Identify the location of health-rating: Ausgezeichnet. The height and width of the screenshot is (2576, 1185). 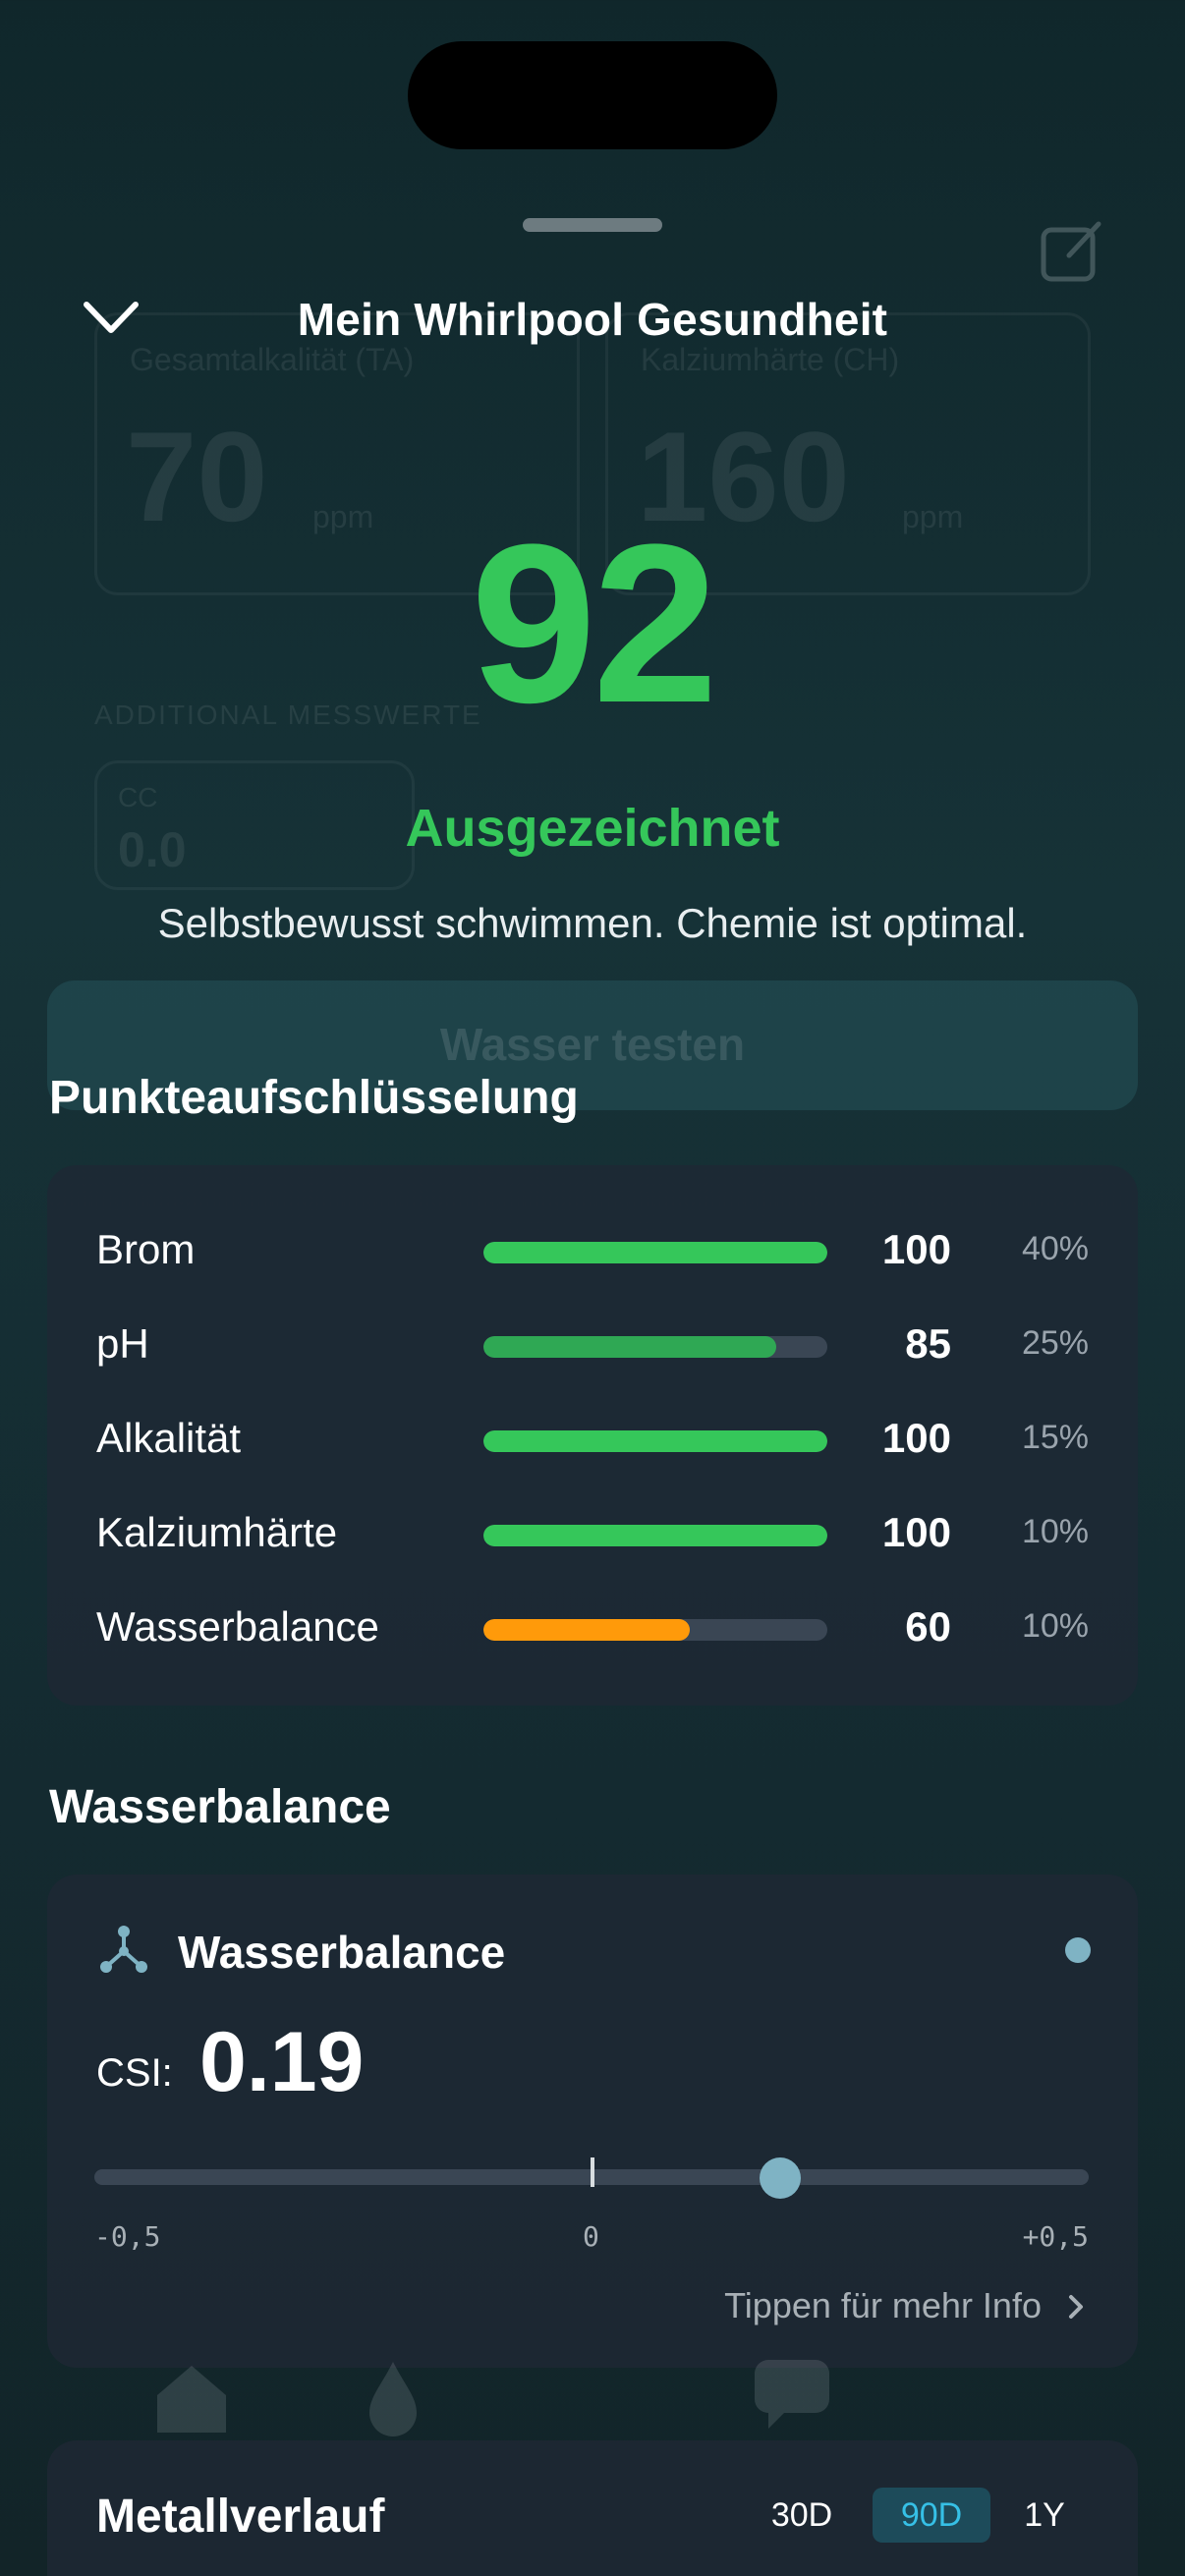
(592, 828).